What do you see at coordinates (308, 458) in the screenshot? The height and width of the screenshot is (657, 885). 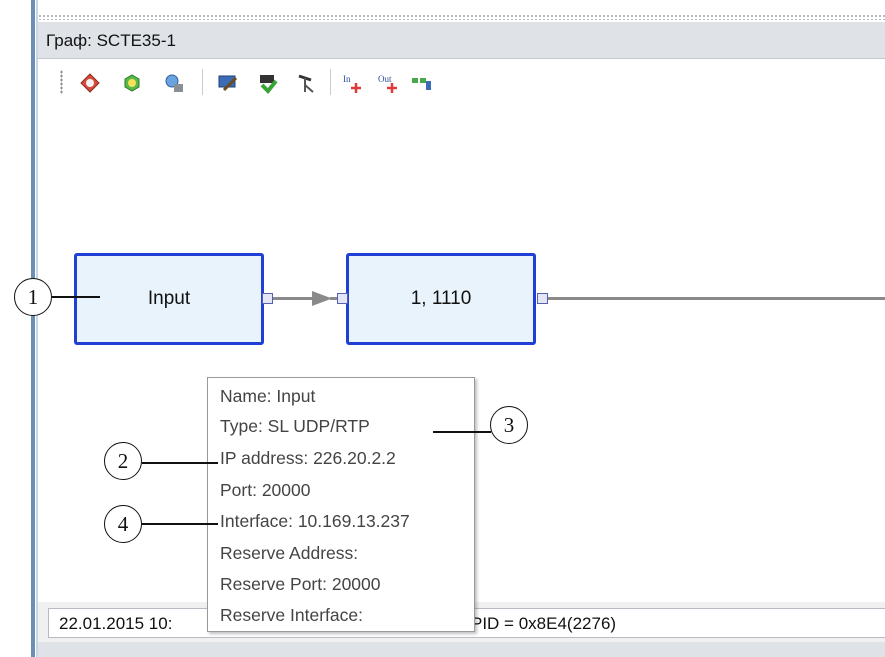 I see `tooltip-ip-address: IP address: 226.20.2.2` at bounding box center [308, 458].